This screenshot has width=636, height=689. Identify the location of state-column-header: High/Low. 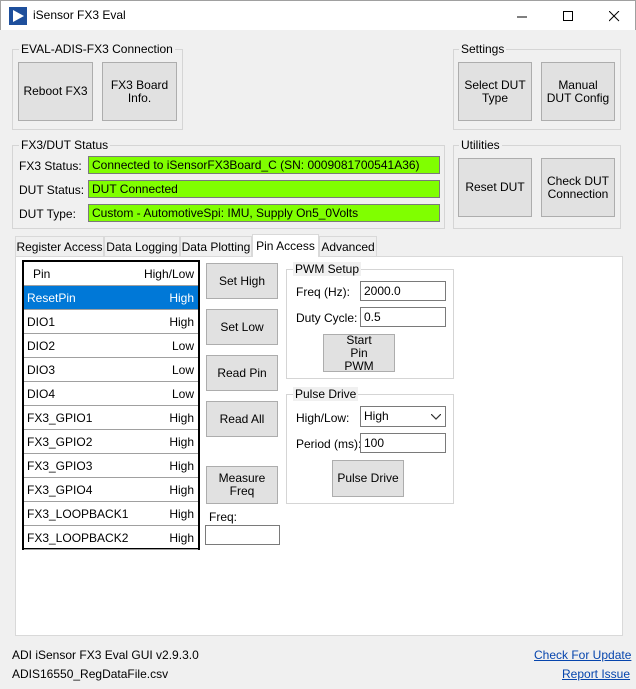
(168, 274).